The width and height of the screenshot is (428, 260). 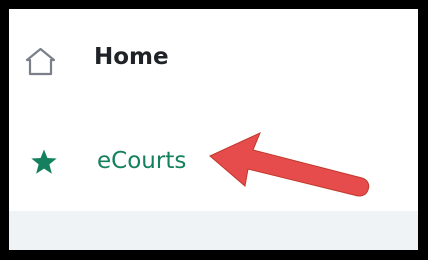 What do you see at coordinates (213, 230) in the screenshot?
I see `bottom-strip` at bounding box center [213, 230].